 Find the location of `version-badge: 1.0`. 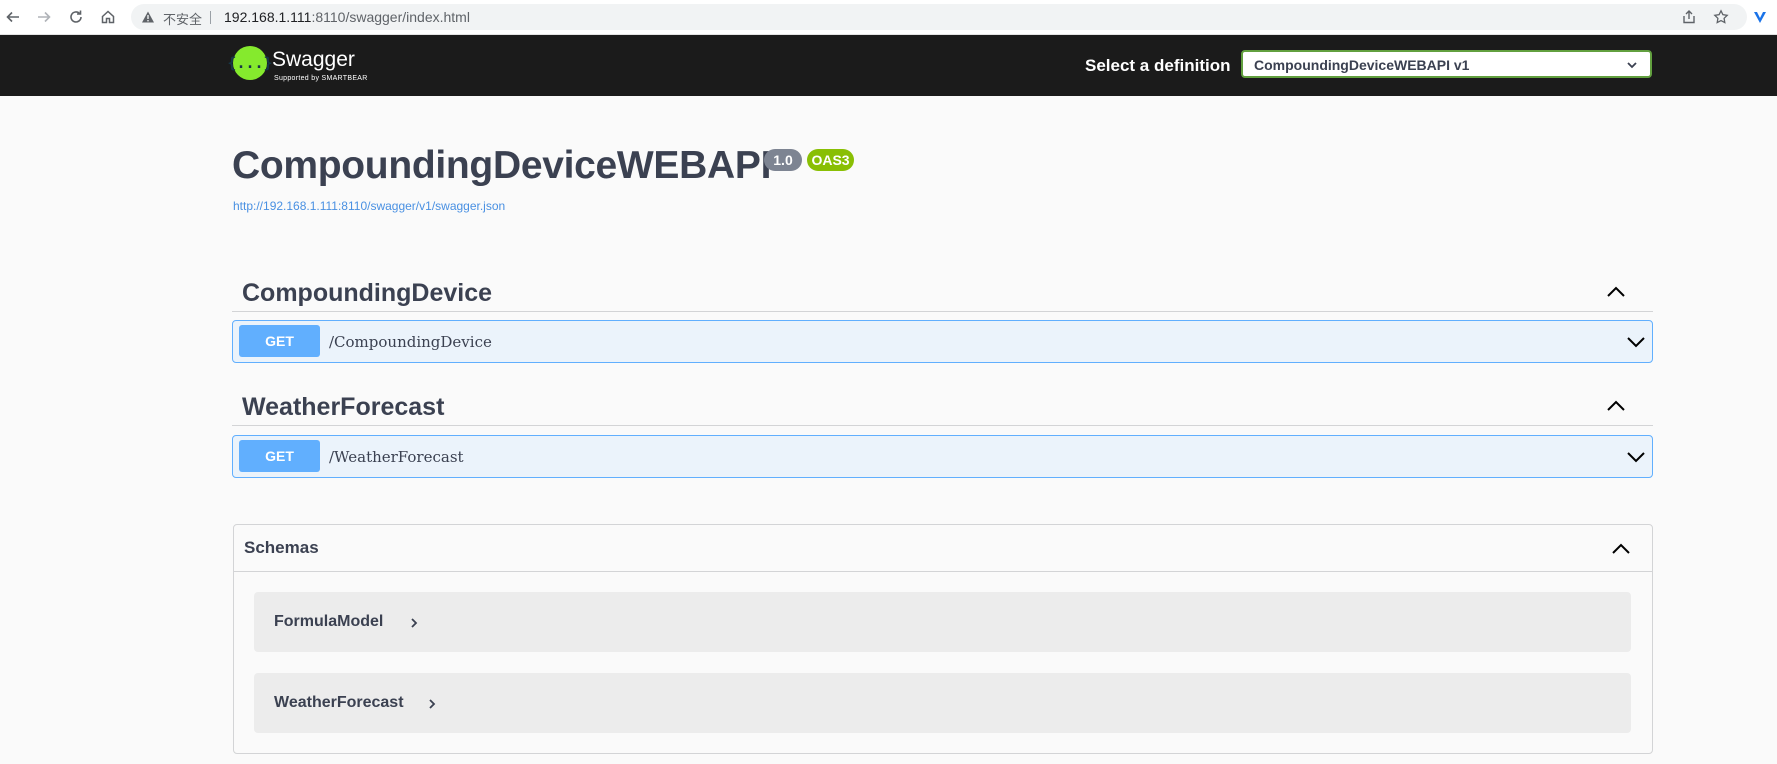

version-badge: 1.0 is located at coordinates (783, 160).